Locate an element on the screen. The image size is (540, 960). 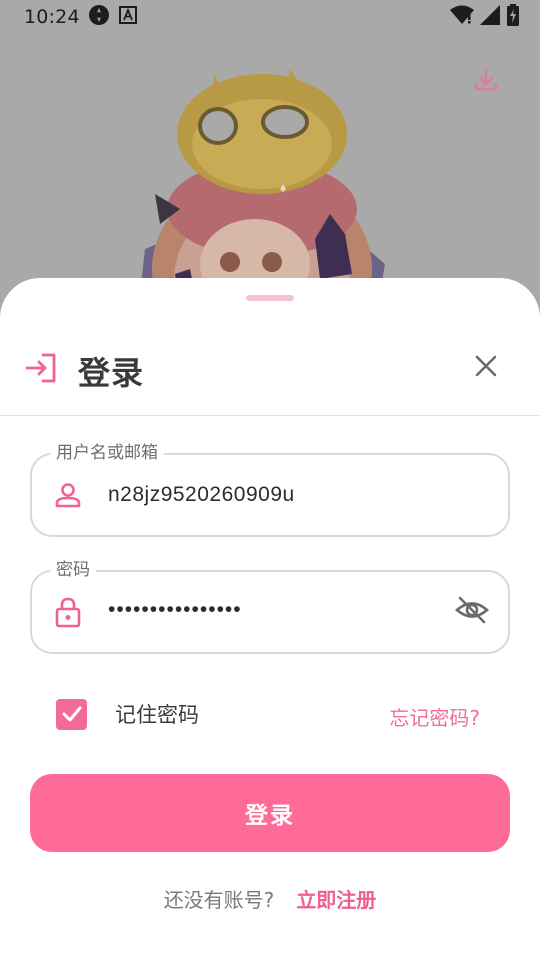
password-input: •••••••••••••••• is located at coordinates (175, 610).